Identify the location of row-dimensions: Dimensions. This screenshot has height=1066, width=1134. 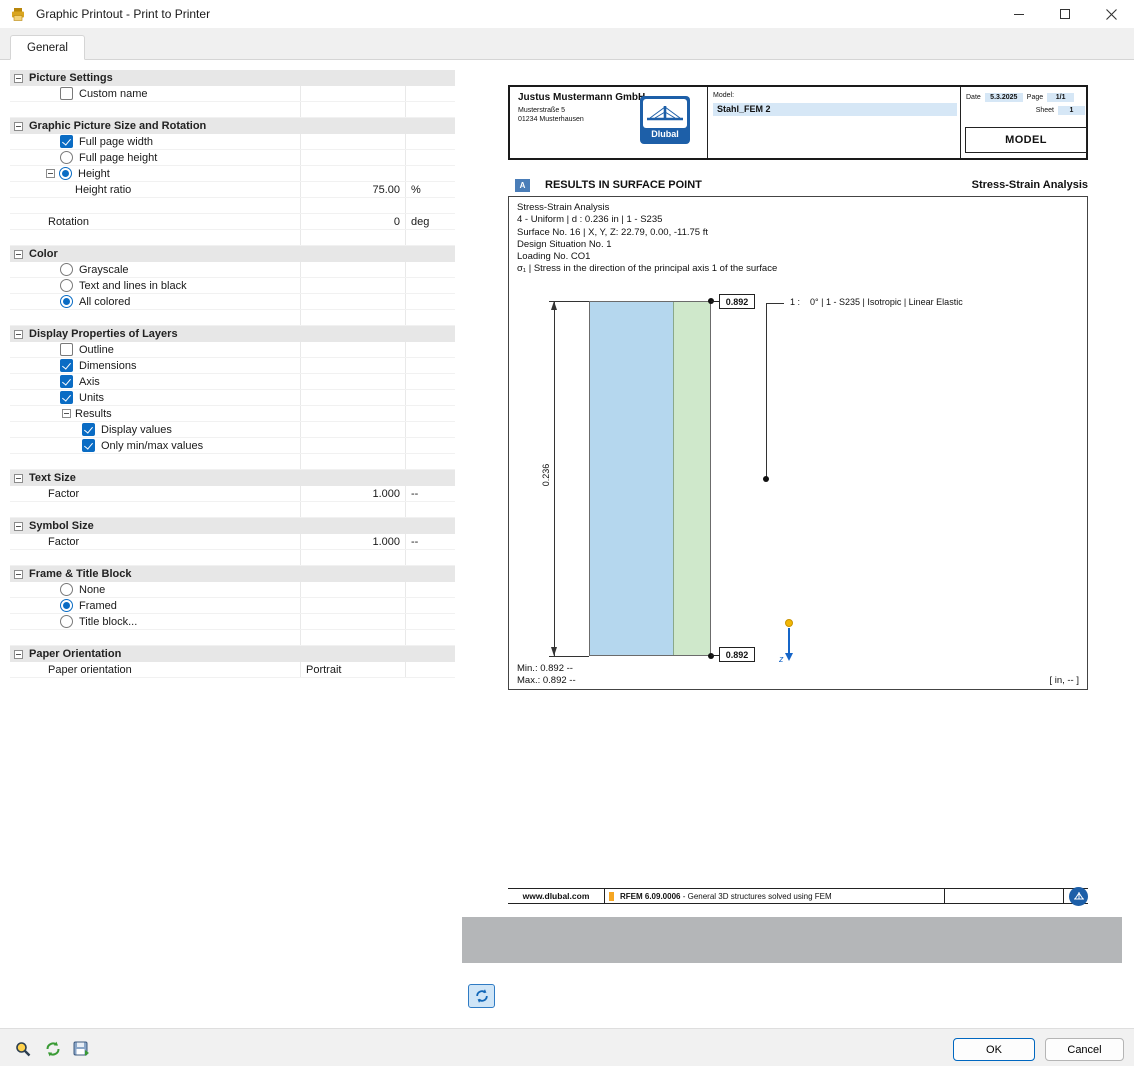
(232, 366).